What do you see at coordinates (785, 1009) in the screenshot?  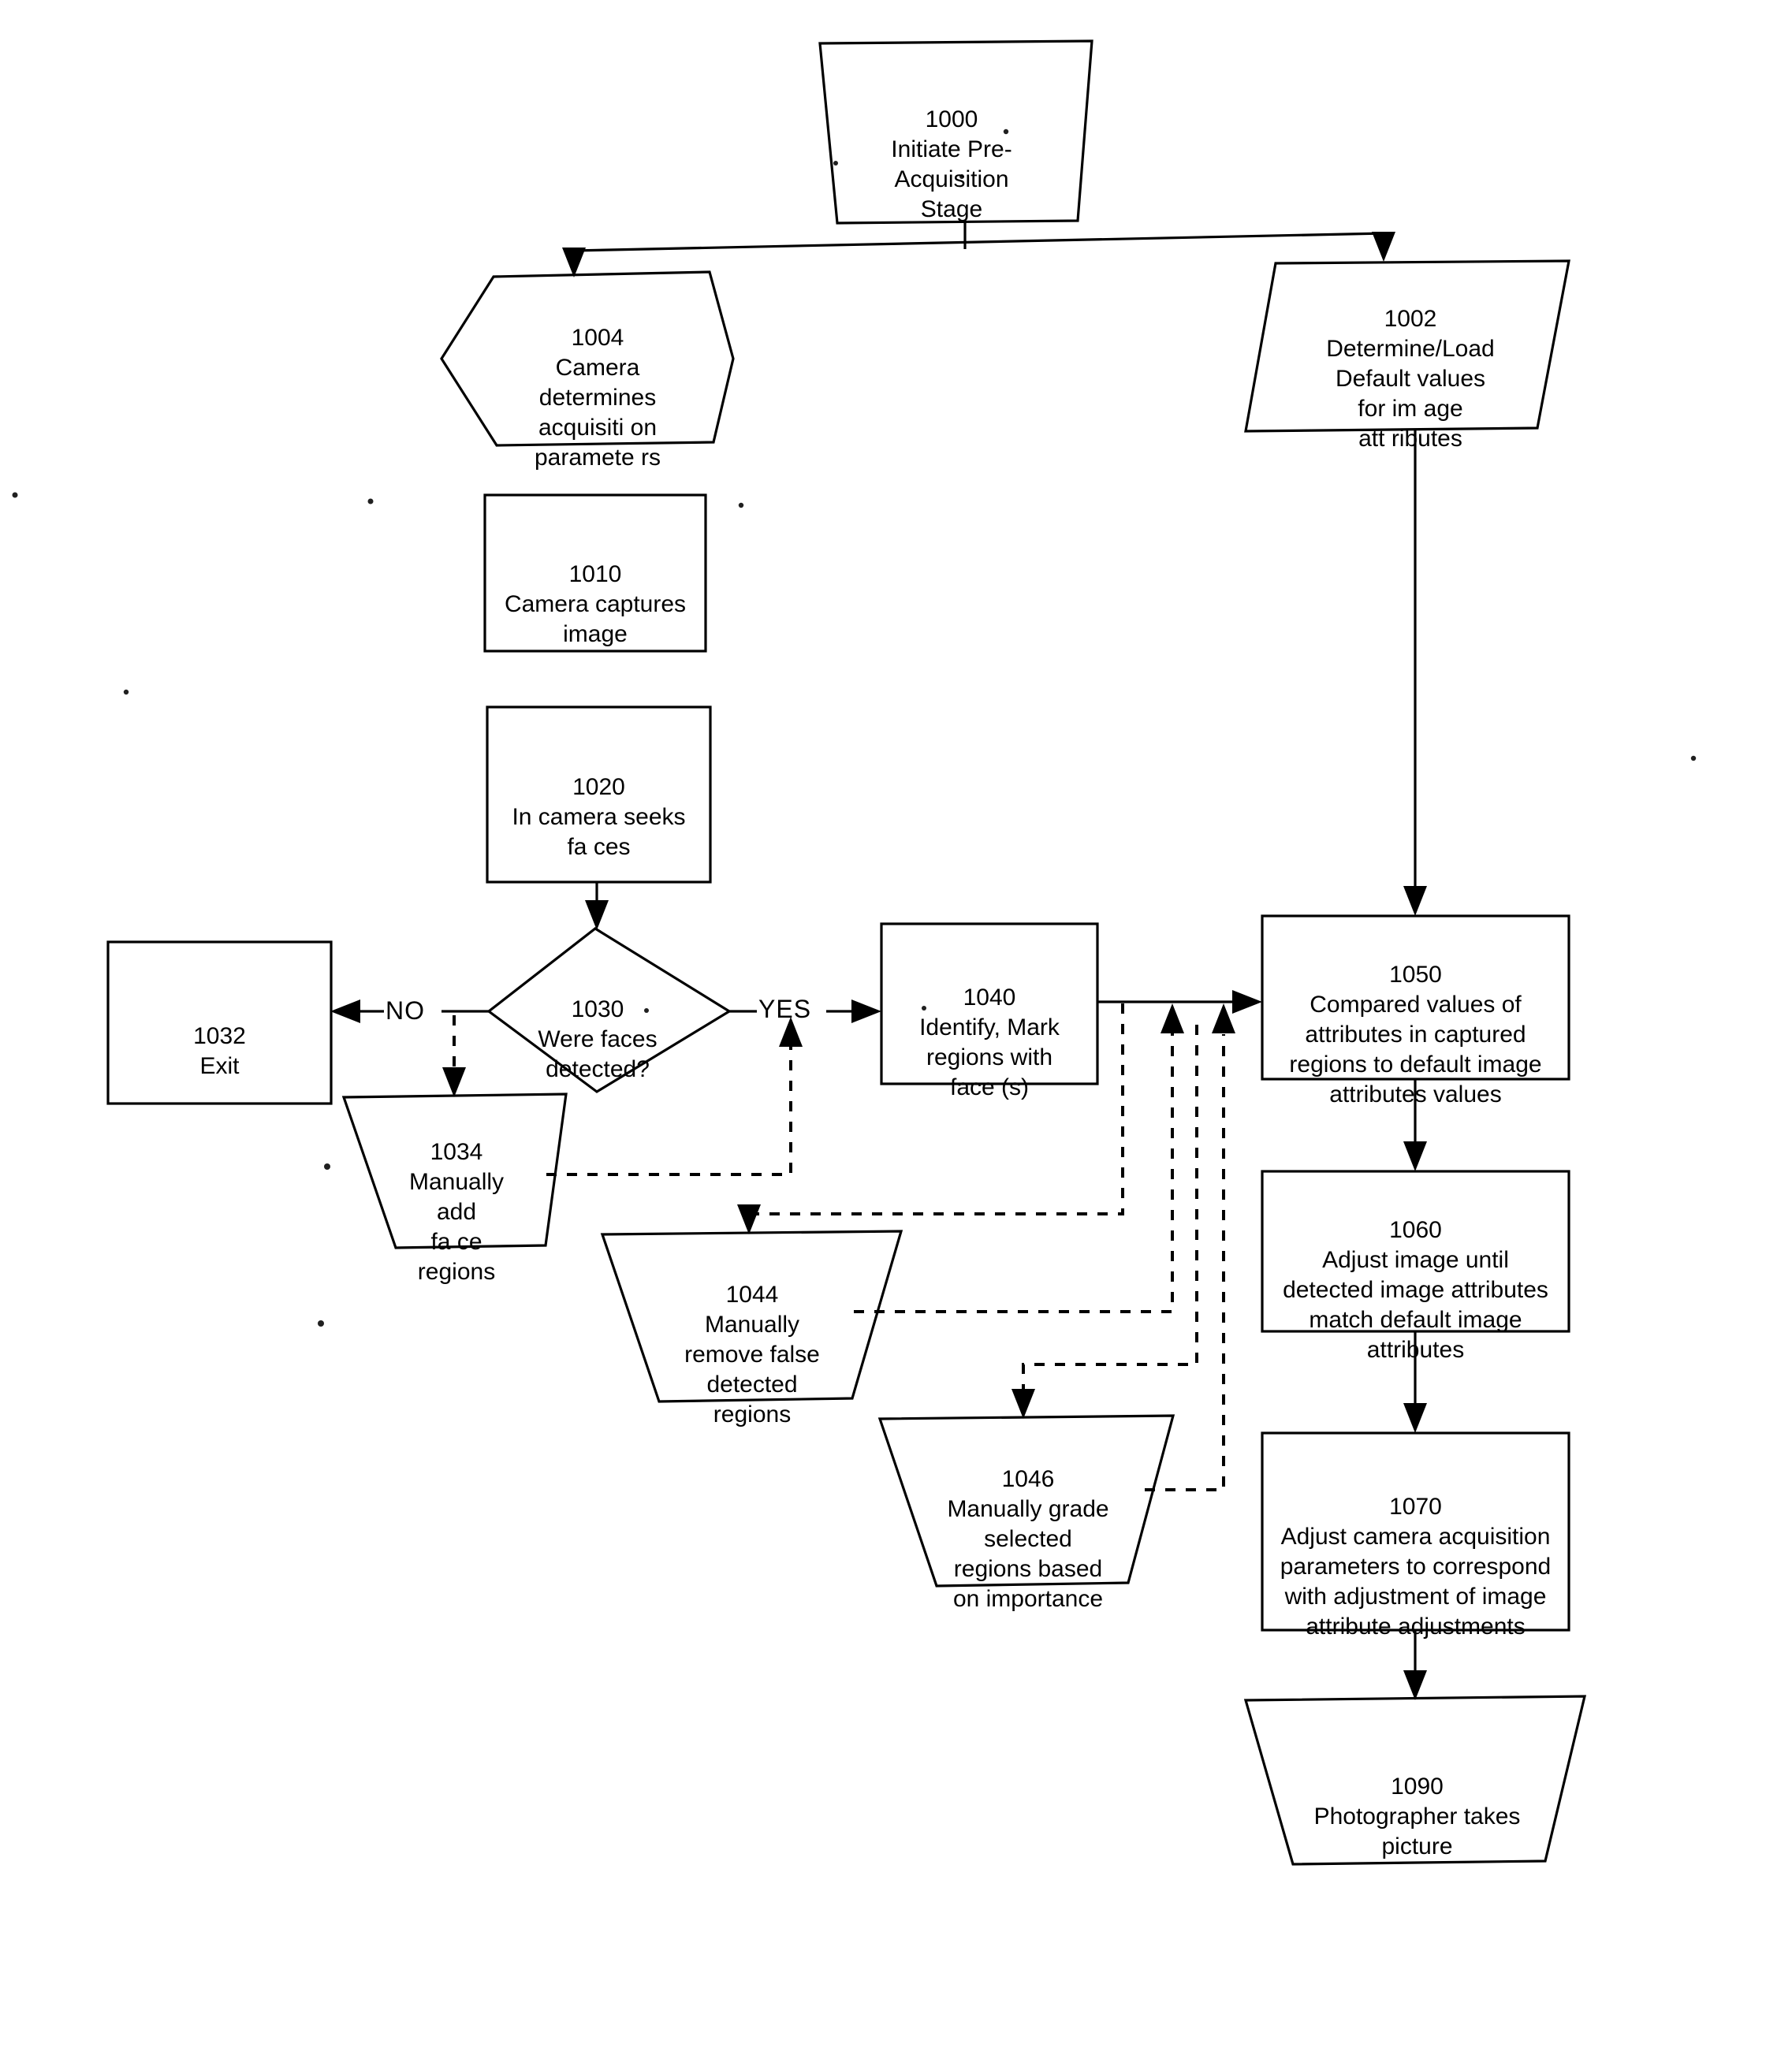 I see `edge-label-yes: YES` at bounding box center [785, 1009].